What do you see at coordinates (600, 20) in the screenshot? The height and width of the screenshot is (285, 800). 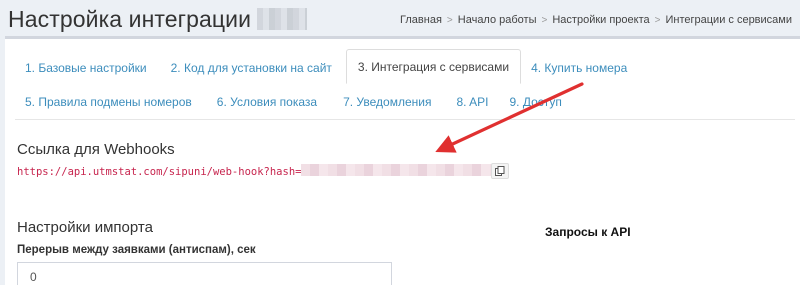 I see `breadcrumb-item-project-settings: Настройки проекта` at bounding box center [600, 20].